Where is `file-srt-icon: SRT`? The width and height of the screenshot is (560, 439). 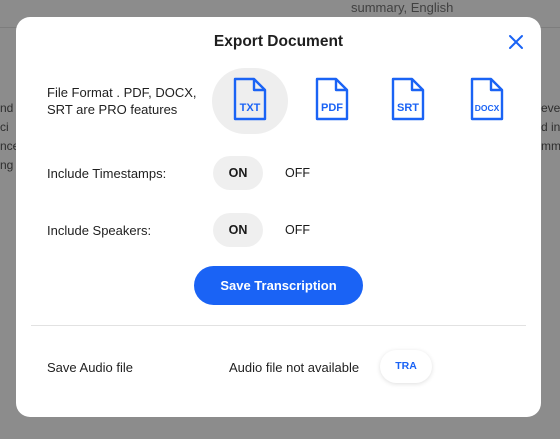 file-srt-icon: SRT is located at coordinates (408, 99).